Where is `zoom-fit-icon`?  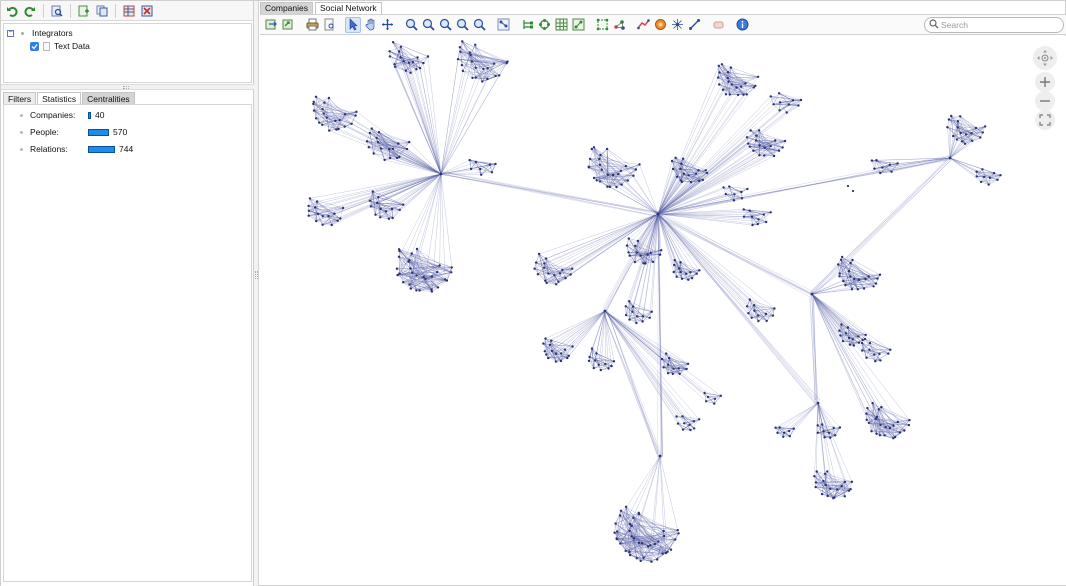 zoom-fit-icon is located at coordinates (445, 25).